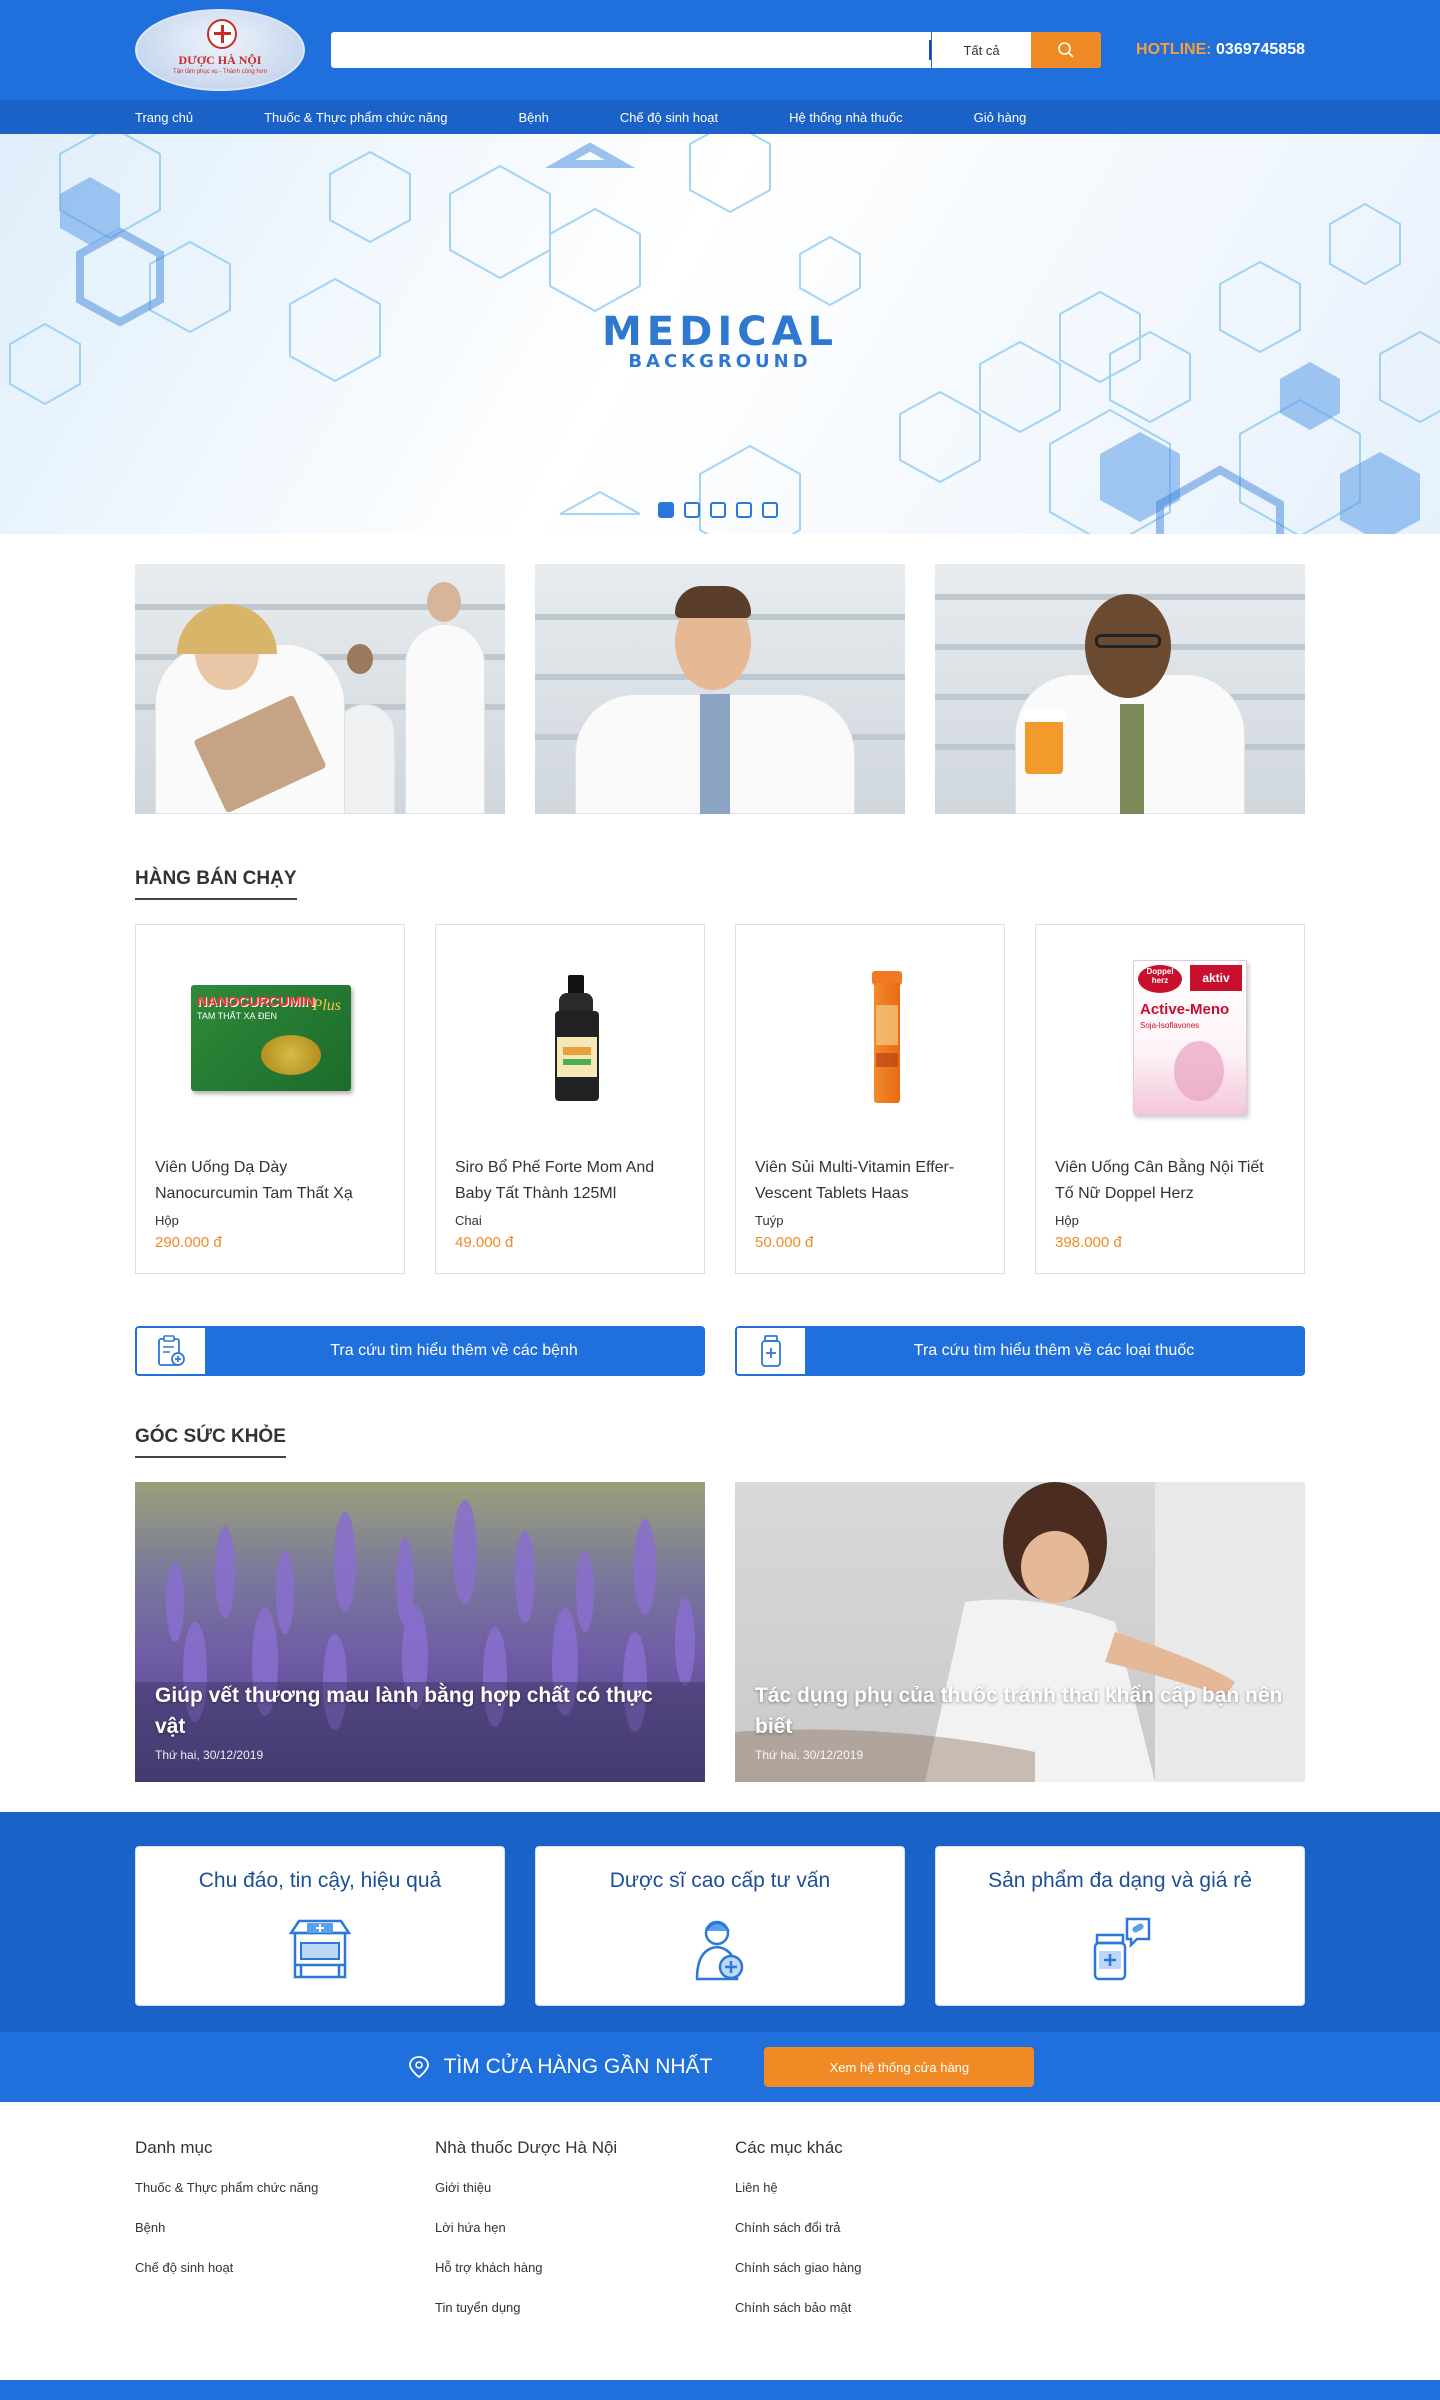 The image size is (1440, 2400). Describe the element at coordinates (1160, 979) in the screenshot. I see `product-box-brand: Doppel herz` at that location.